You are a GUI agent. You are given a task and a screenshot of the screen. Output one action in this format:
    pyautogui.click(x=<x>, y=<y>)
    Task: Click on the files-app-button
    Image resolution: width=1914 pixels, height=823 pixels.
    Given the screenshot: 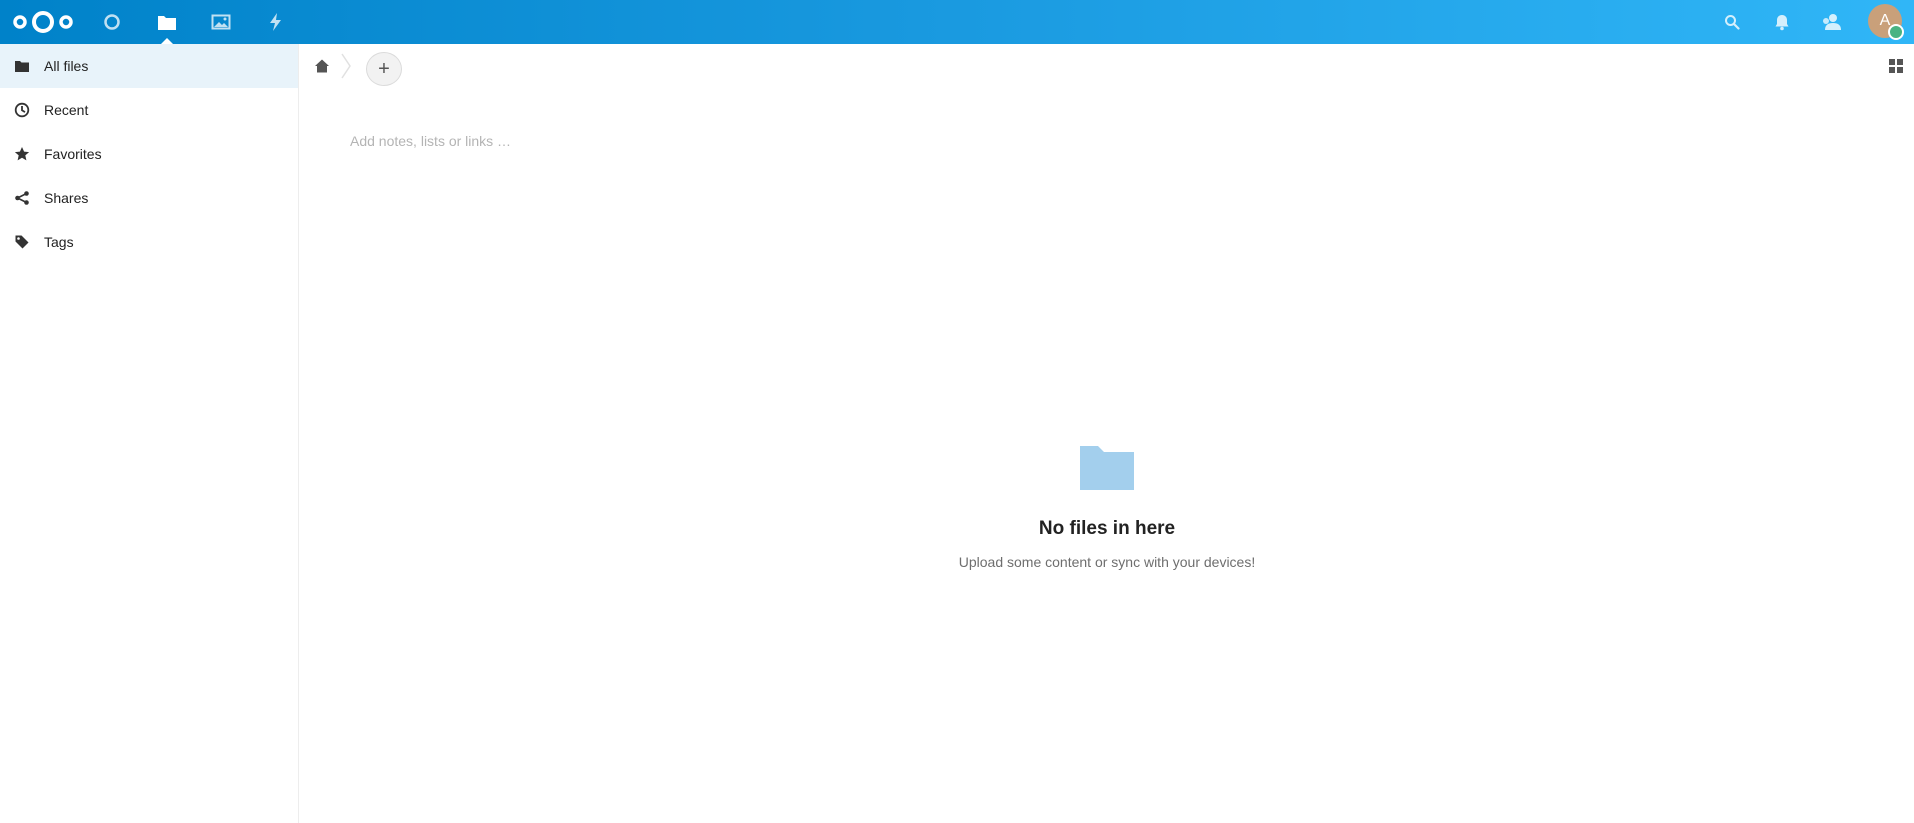 What is the action you would take?
    pyautogui.click(x=167, y=22)
    